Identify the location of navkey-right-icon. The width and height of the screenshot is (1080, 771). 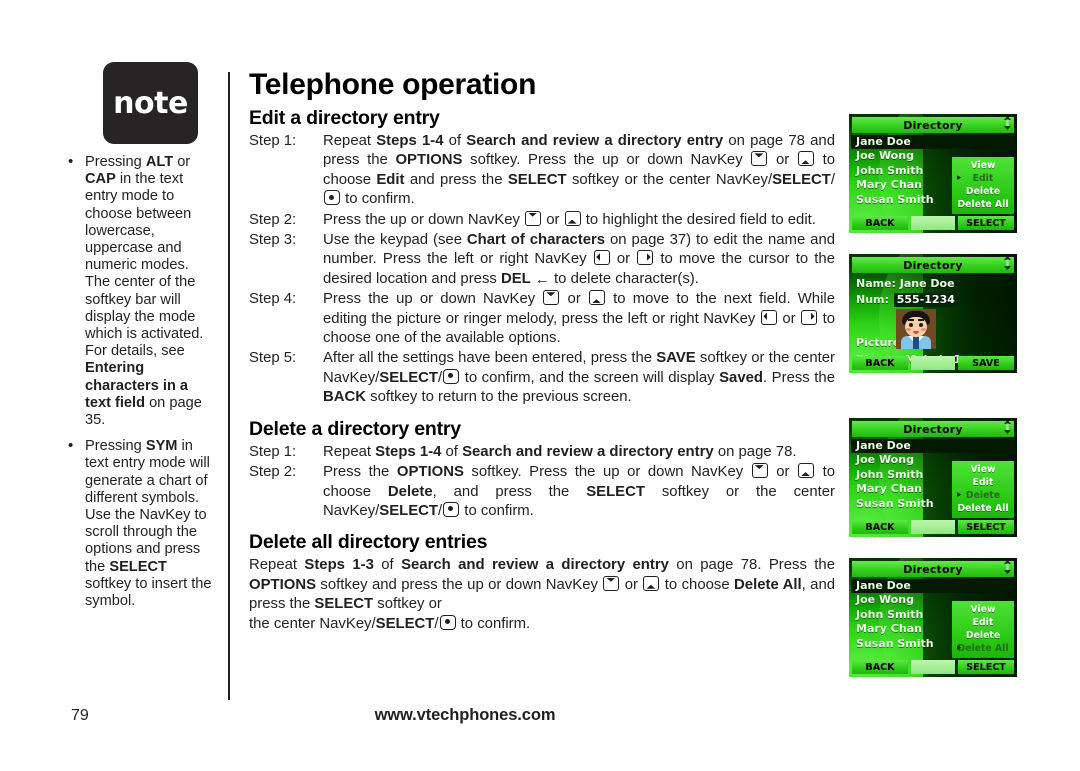
(809, 317).